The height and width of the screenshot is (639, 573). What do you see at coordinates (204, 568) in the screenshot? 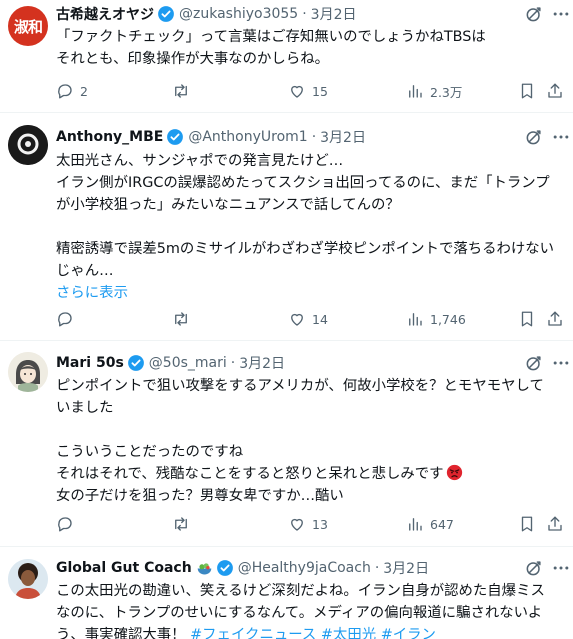
I see `salad-emoji` at bounding box center [204, 568].